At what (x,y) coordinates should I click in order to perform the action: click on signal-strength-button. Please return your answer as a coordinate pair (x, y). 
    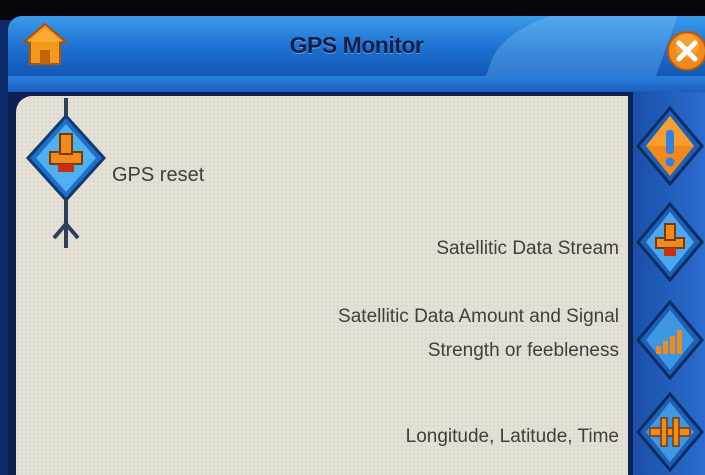
    Looking at the image, I should click on (670, 340).